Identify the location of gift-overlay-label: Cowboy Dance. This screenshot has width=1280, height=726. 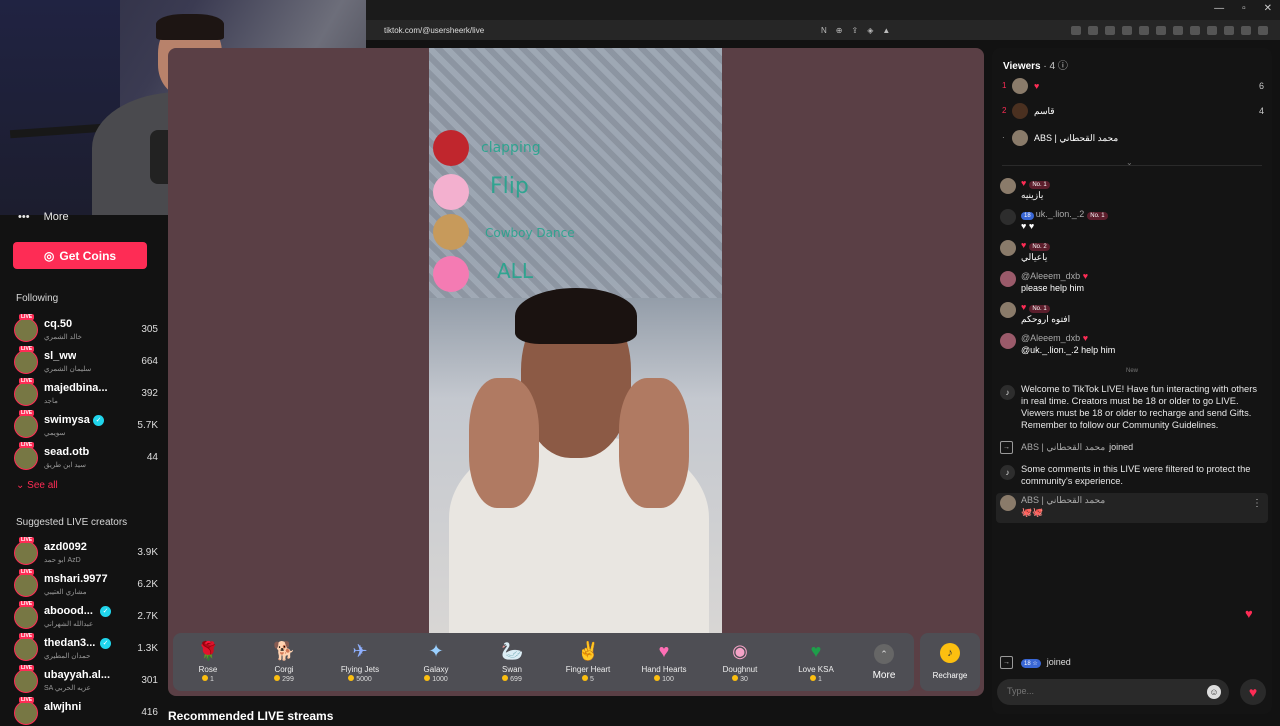
(530, 233).